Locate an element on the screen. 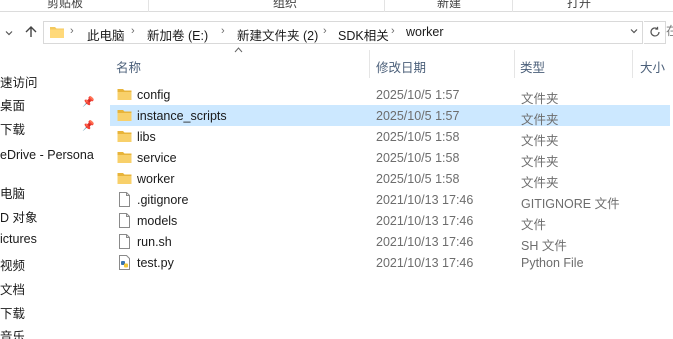  file-row: worker 2025/10/5 1:58 文件夹 is located at coordinates (390, 179).